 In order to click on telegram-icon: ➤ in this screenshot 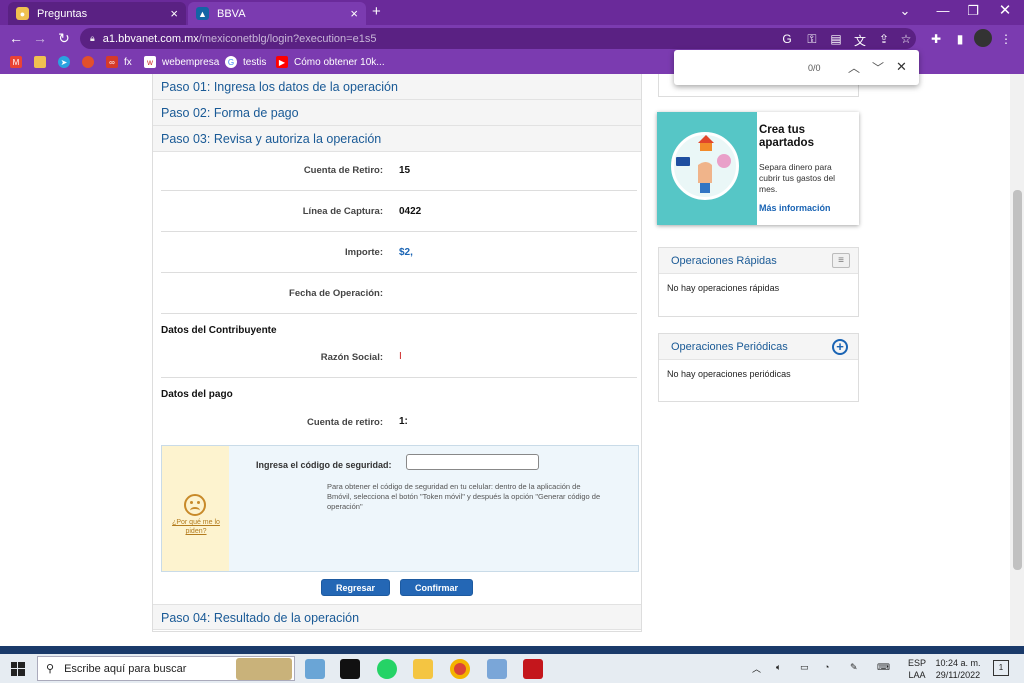, I will do `click(64, 62)`.